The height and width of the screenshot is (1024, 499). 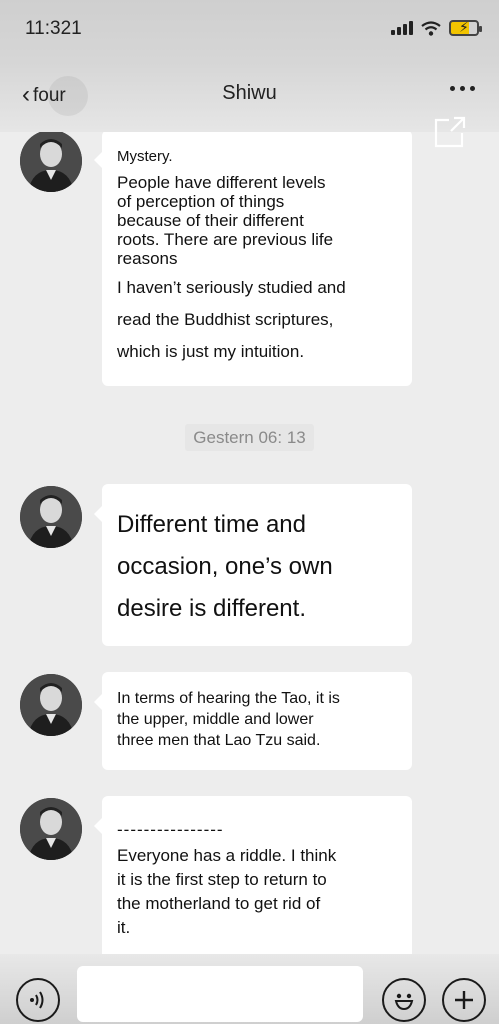 What do you see at coordinates (124, 927) in the screenshot?
I see `message-text: it.` at bounding box center [124, 927].